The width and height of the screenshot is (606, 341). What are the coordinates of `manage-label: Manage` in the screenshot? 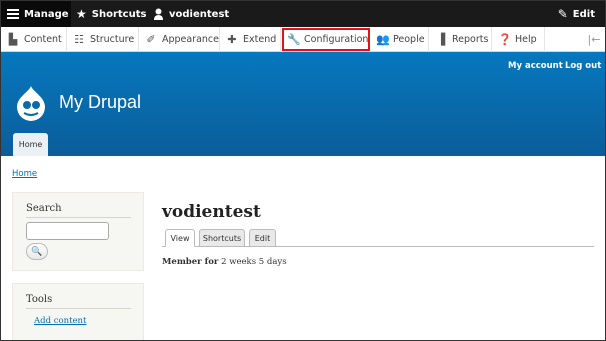 It's located at (46, 14).